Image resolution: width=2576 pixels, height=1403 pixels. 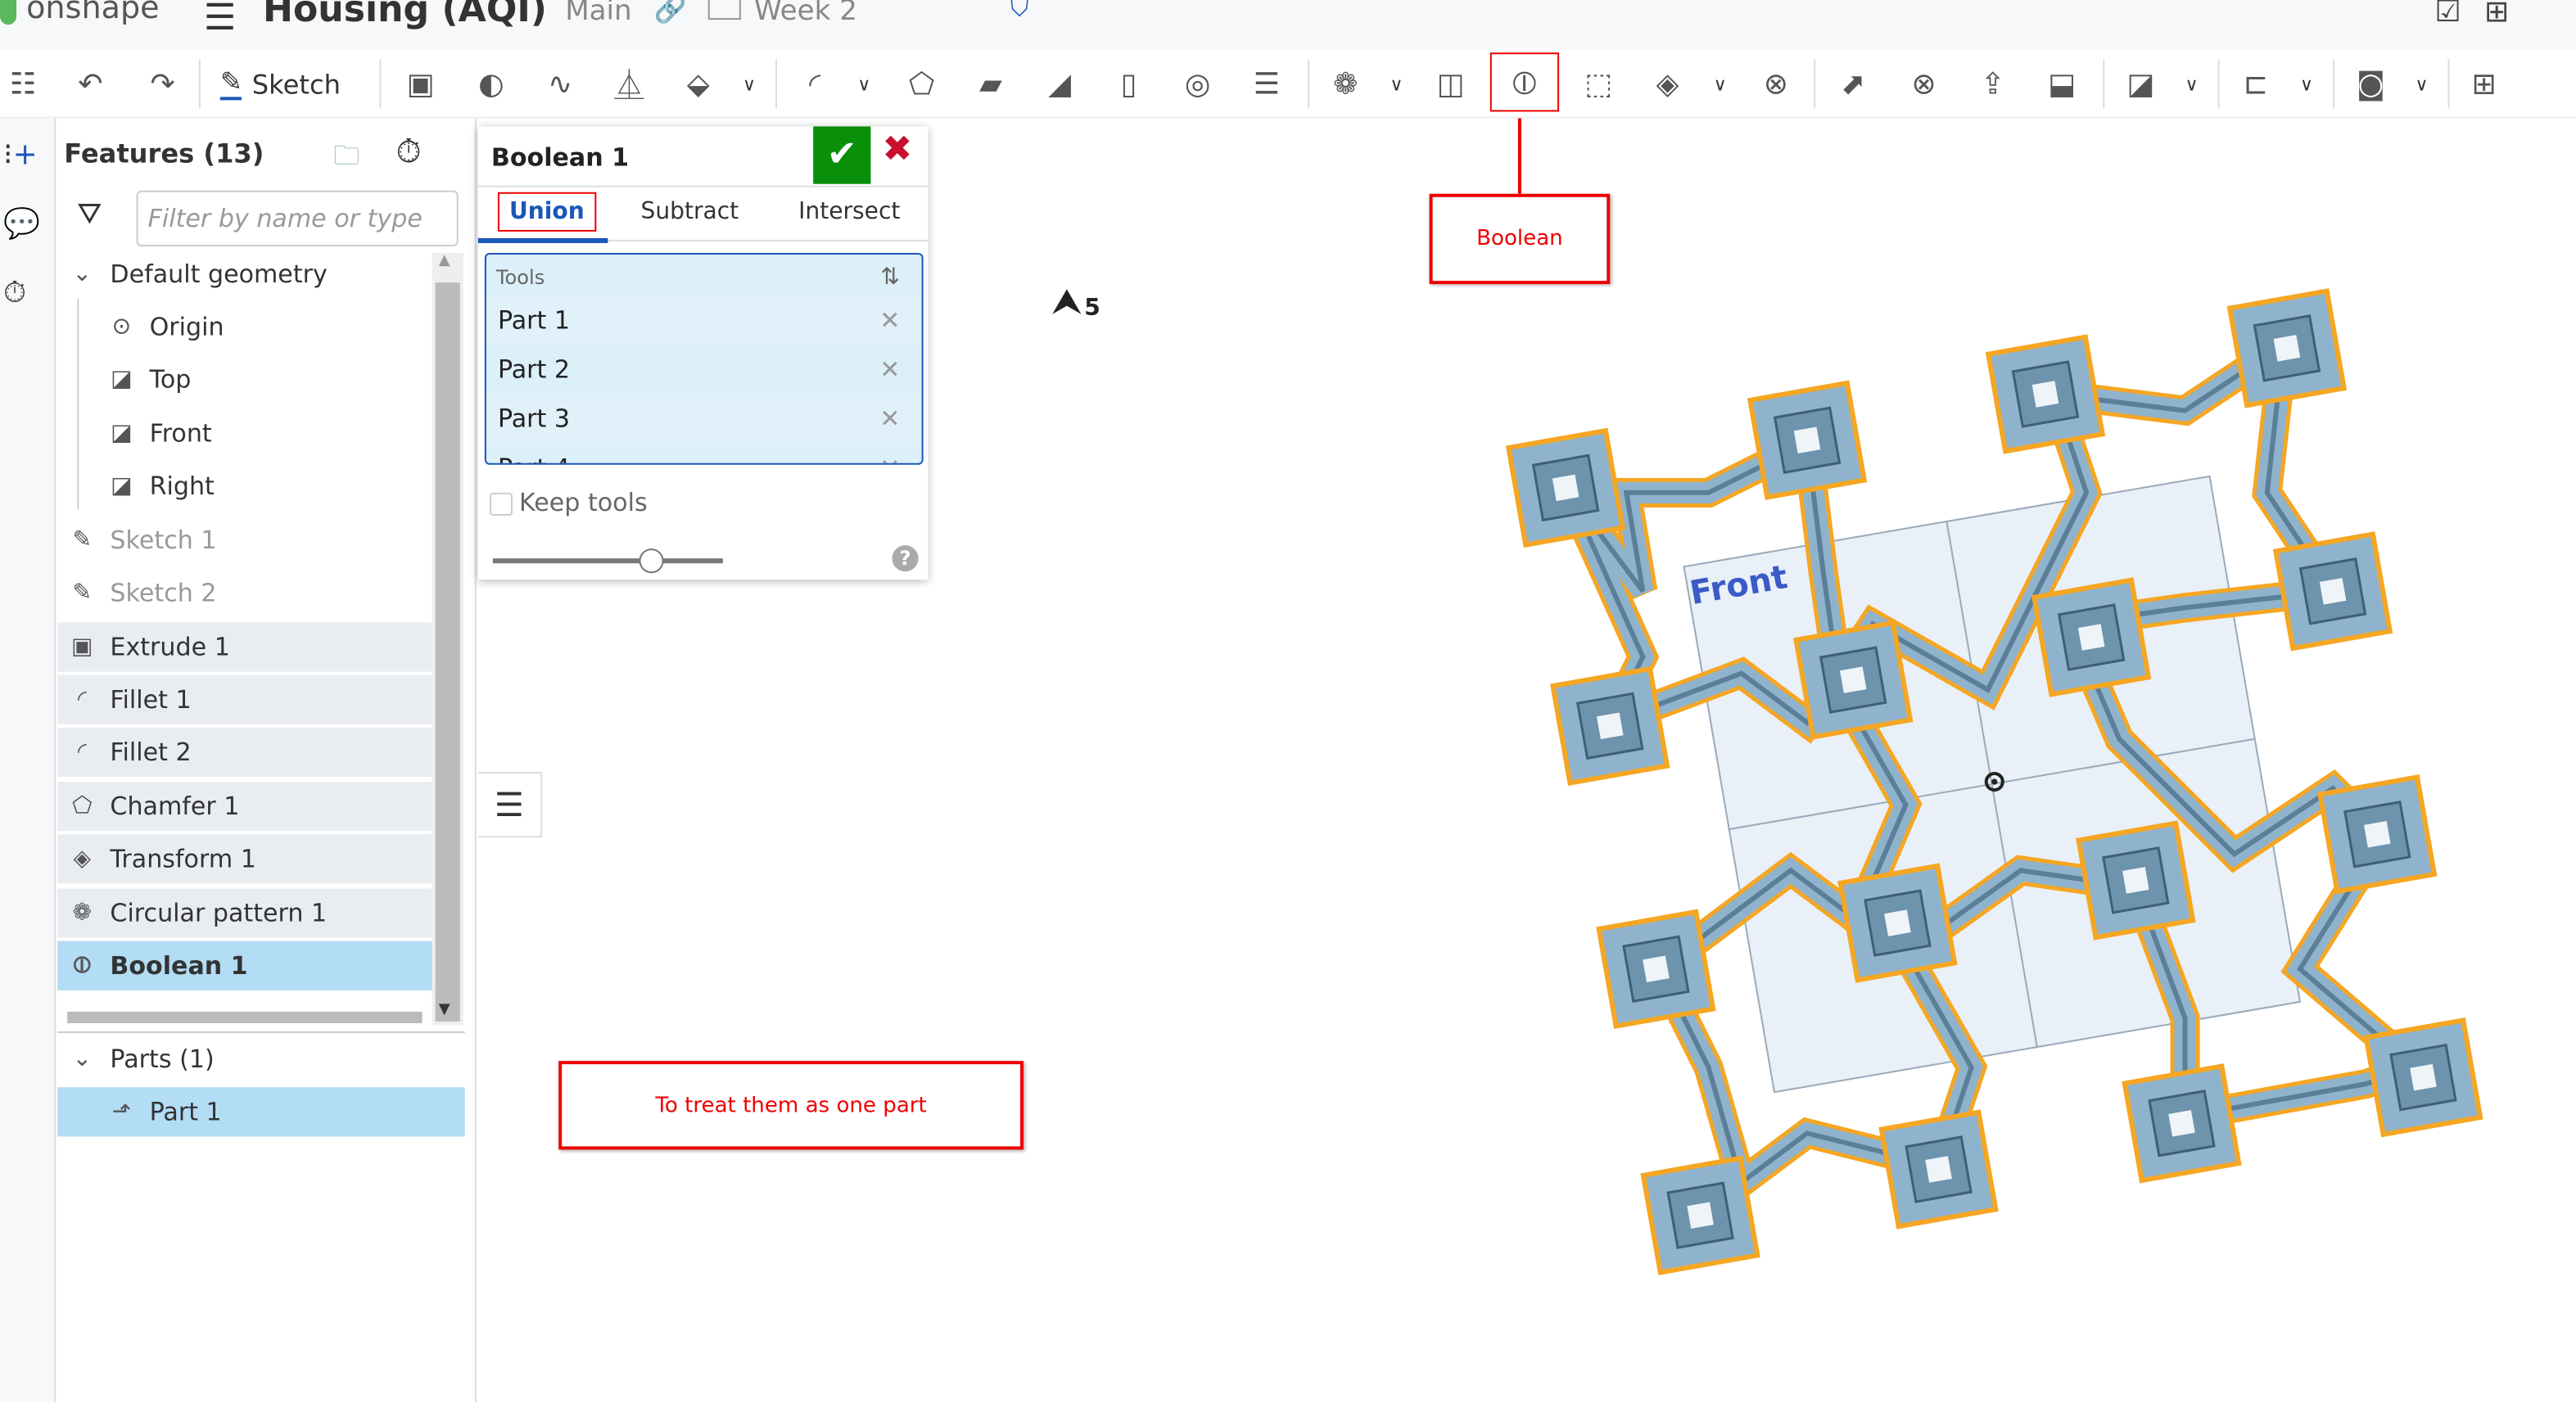 What do you see at coordinates (1993, 83) in the screenshot?
I see `move-face-icon: ⇪` at bounding box center [1993, 83].